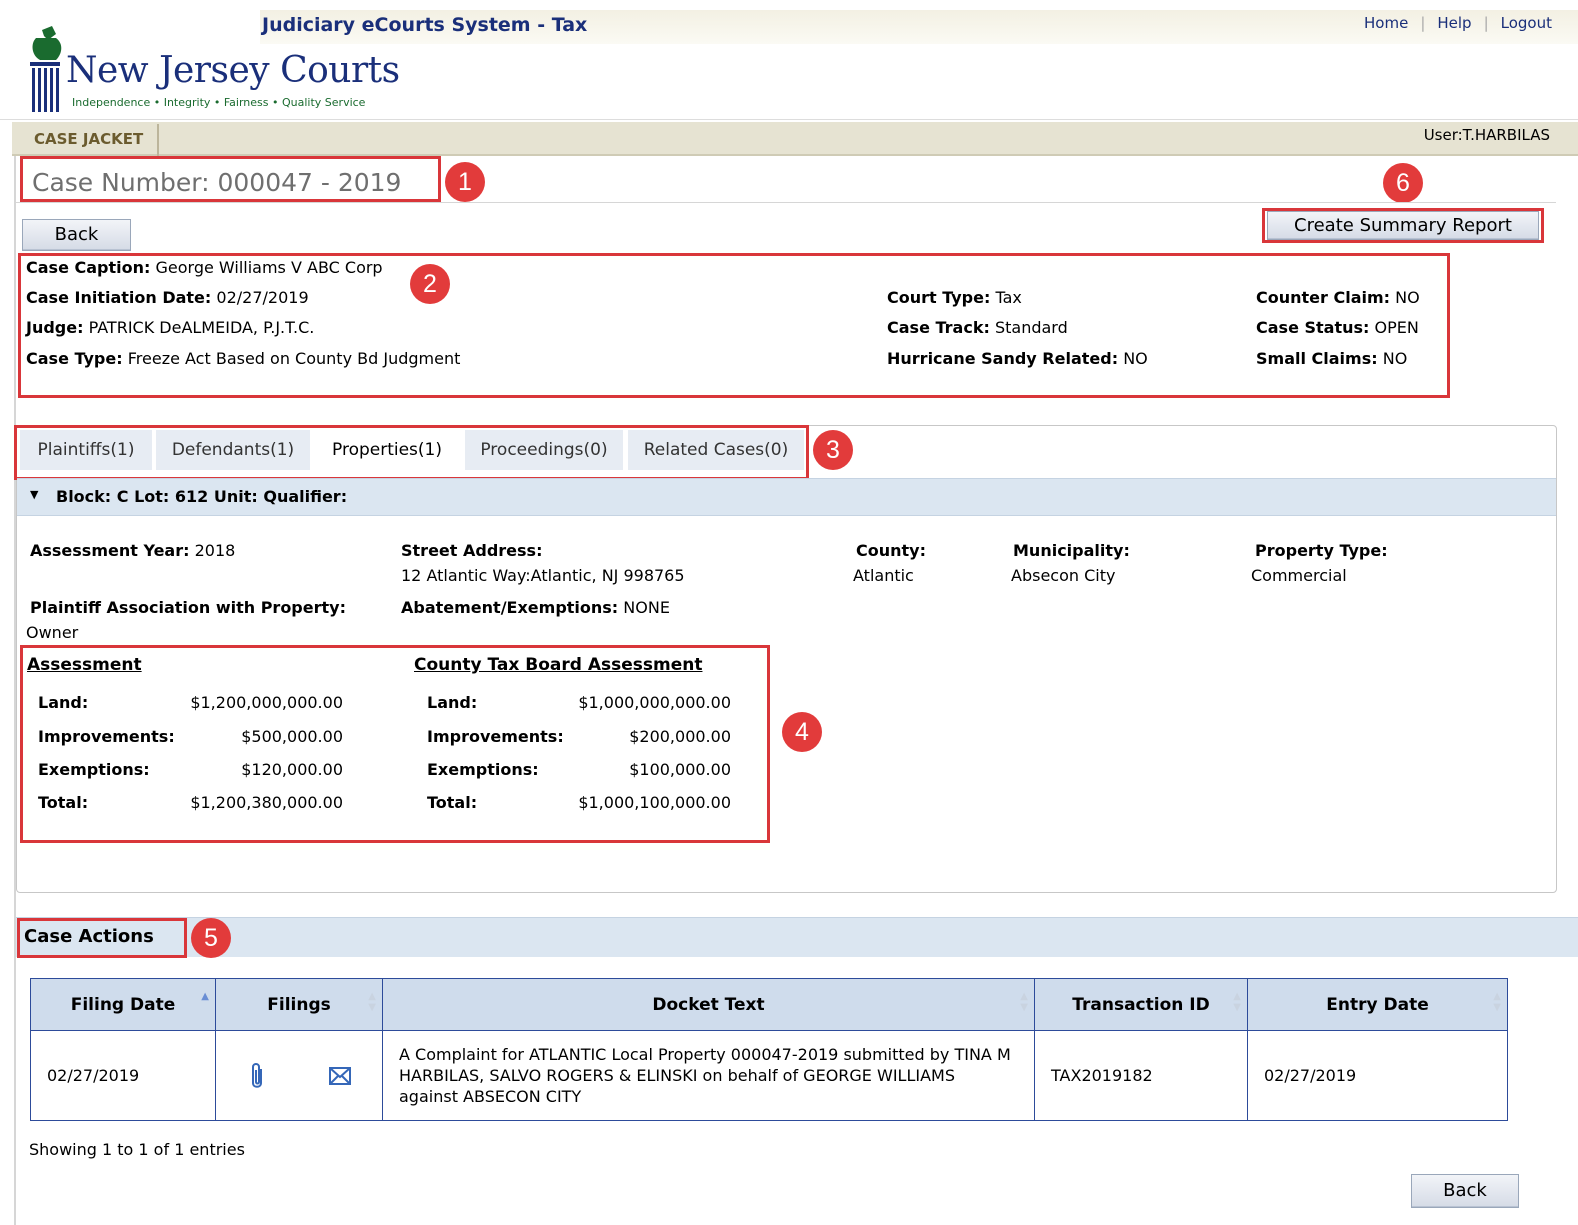 The width and height of the screenshot is (1578, 1225). Describe the element at coordinates (558, 665) in the screenshot. I see `county-assessment-title: County Tax Board Assessment` at that location.